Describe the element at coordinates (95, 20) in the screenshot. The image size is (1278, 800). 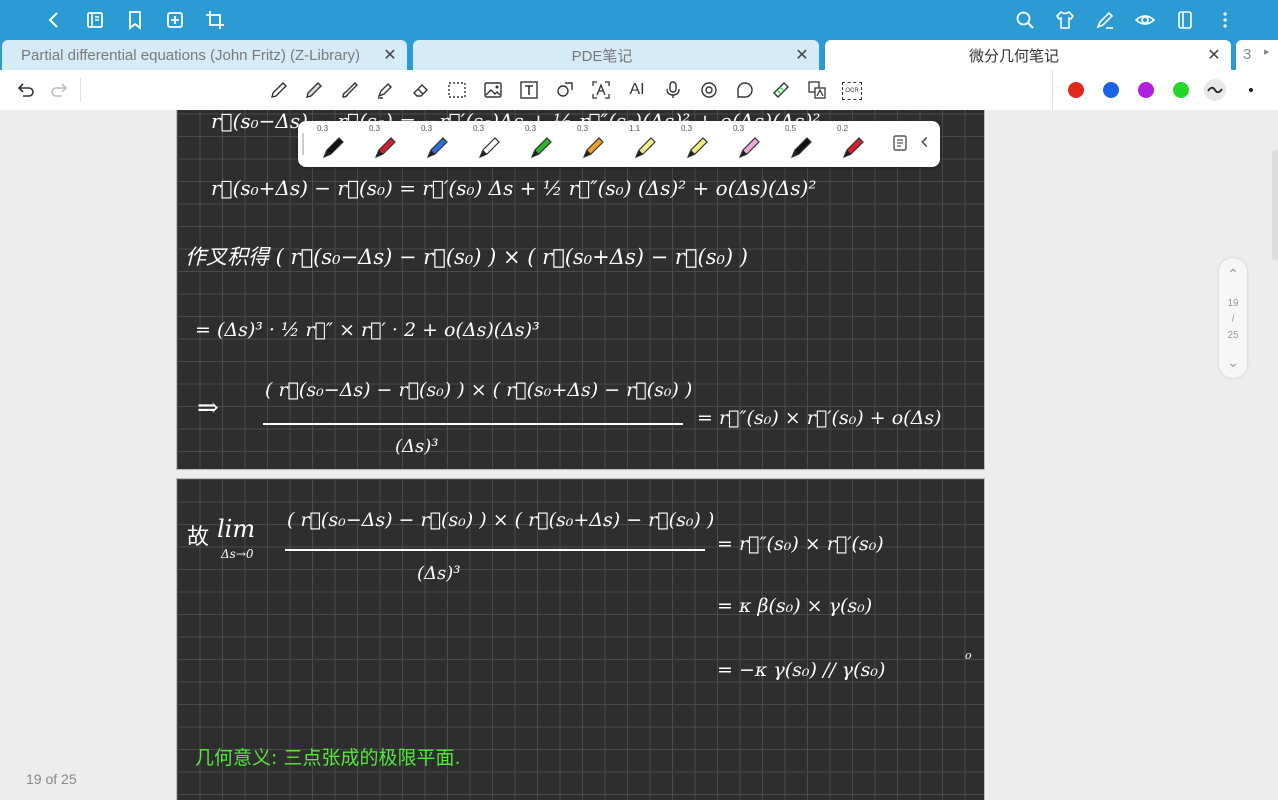
I see `book-icon` at that location.